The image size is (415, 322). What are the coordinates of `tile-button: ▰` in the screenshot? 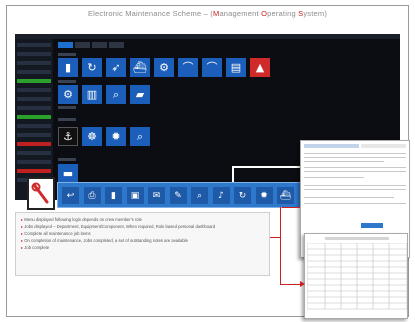 It's located at (140, 94).